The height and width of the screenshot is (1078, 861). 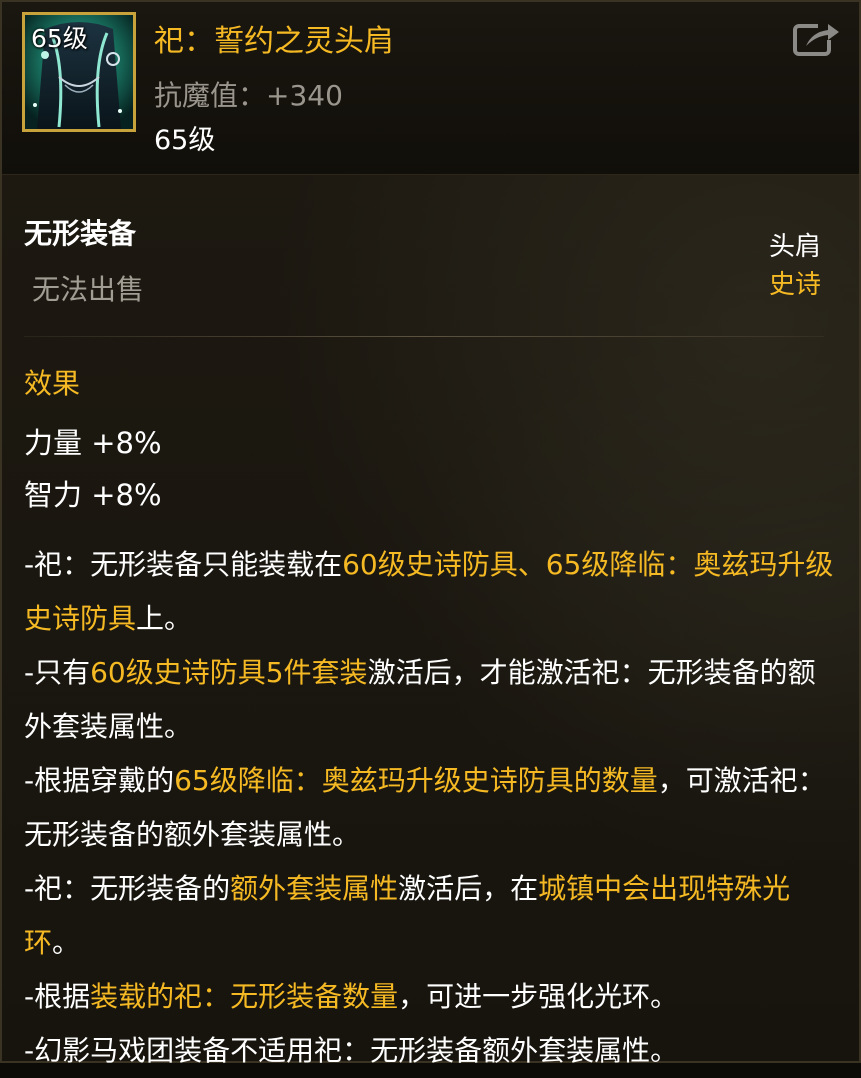 What do you see at coordinates (431, 916) in the screenshot?
I see `description-paragraph: -祀：无形装备的额外套装属性激活后，在城镇中会出现特殊光环。` at bounding box center [431, 916].